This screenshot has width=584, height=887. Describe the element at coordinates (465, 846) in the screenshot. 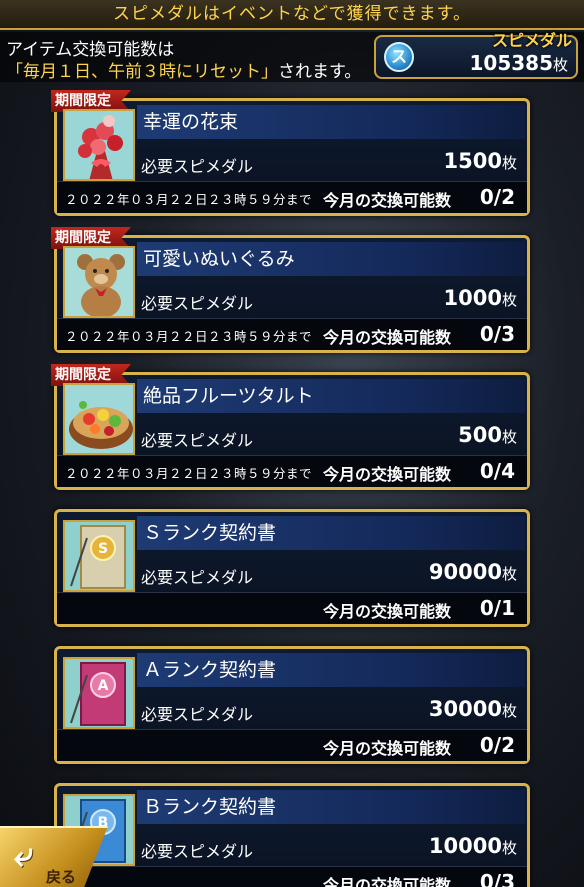

I see `cost-value: 10000` at that location.